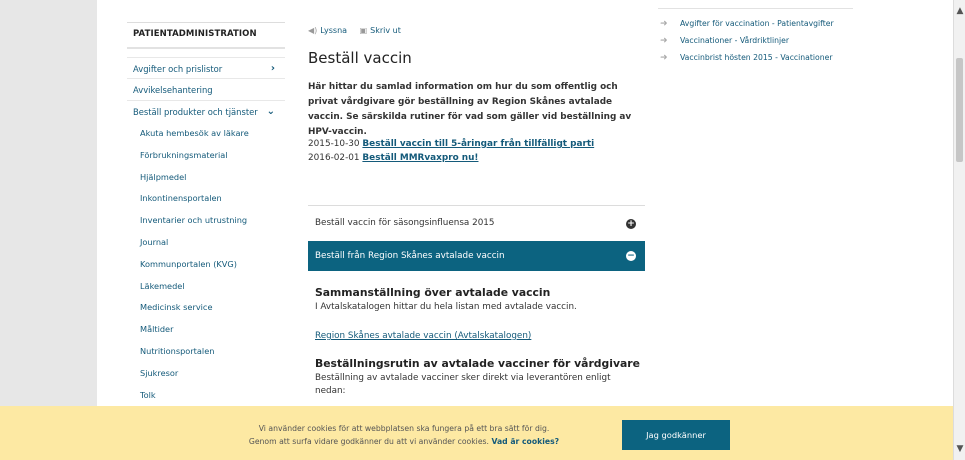  What do you see at coordinates (206, 199) in the screenshot?
I see `sidenav-subitem: Inkontinensportalen` at bounding box center [206, 199].